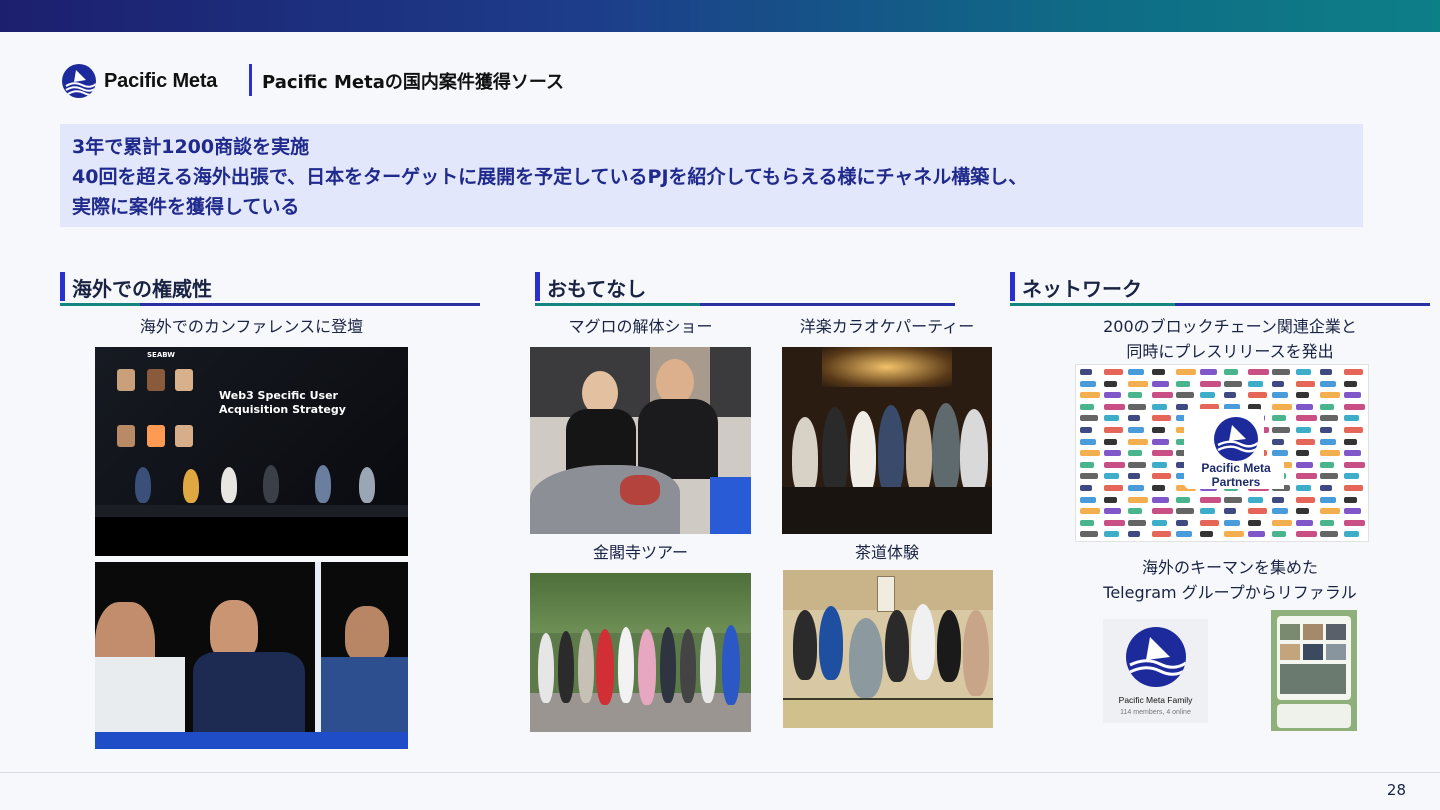  Describe the element at coordinates (887, 326) in the screenshot. I see `caption-karaoke: 洋楽カラオケパーティー` at that location.